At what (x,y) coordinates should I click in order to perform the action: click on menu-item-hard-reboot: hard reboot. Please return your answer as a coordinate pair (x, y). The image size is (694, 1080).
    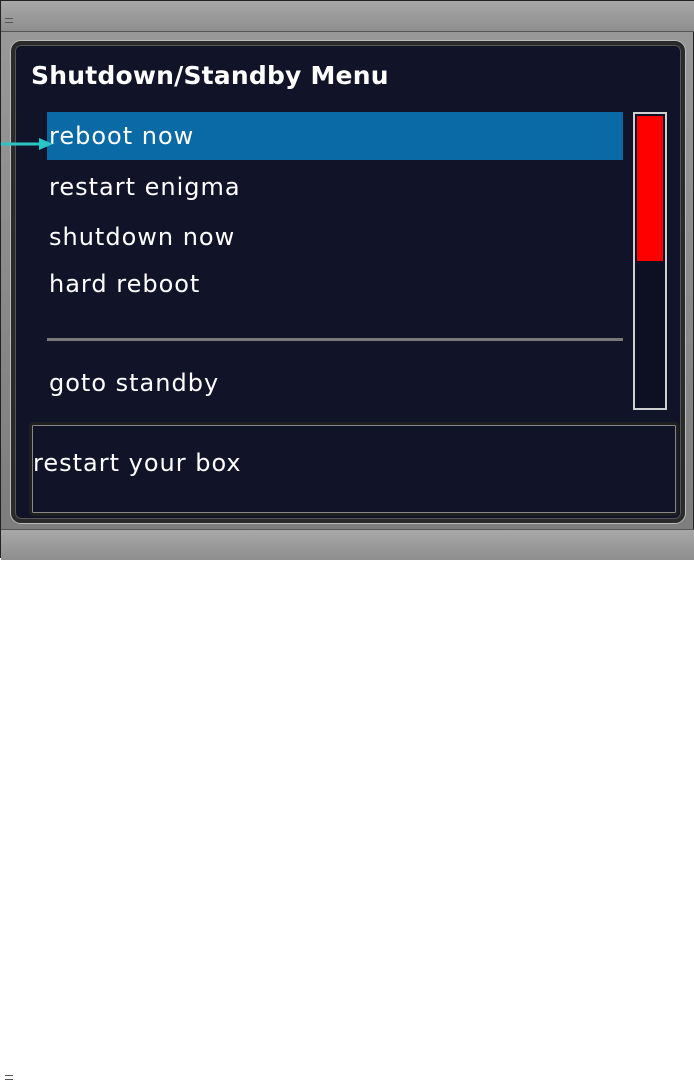
    Looking at the image, I should click on (335, 284).